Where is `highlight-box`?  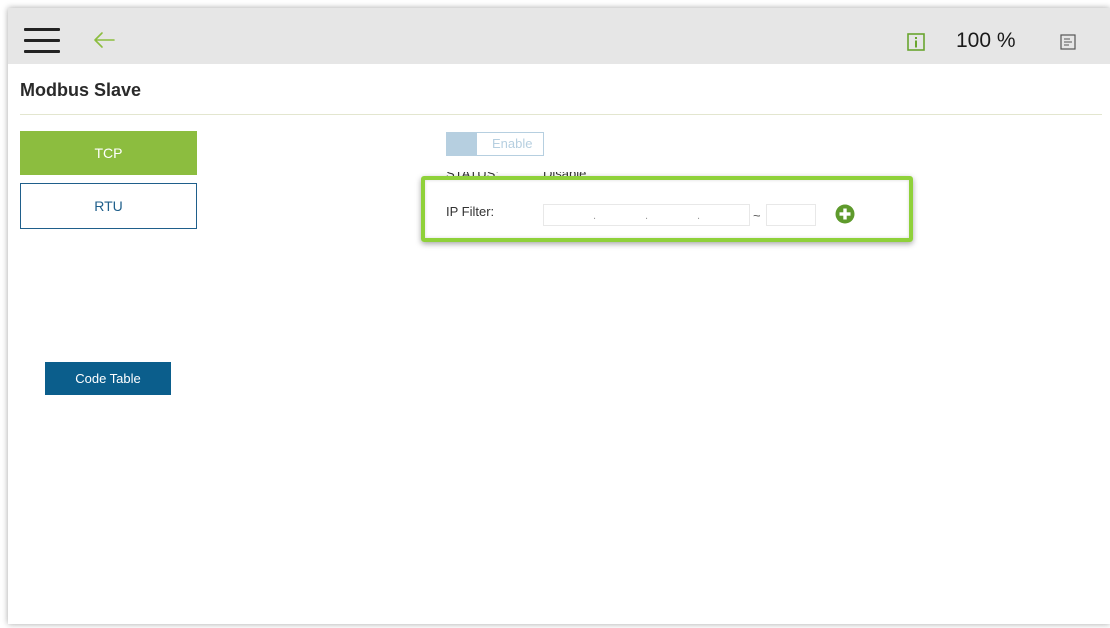
highlight-box is located at coordinates (667, 209).